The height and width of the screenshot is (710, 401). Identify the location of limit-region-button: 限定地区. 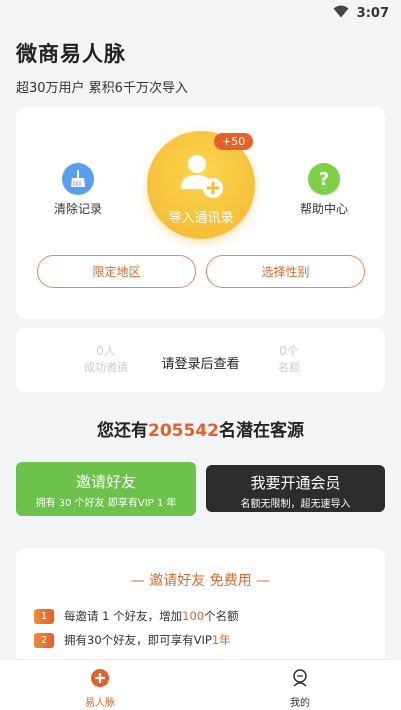
(116, 271).